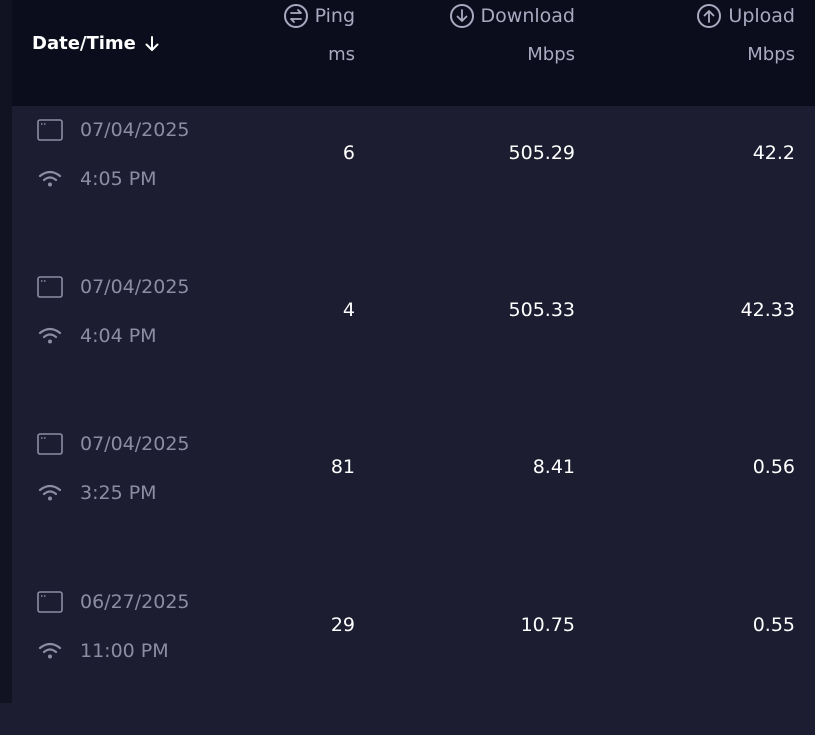  What do you see at coordinates (773, 153) in the screenshot?
I see `row-upload-value: 42.2` at bounding box center [773, 153].